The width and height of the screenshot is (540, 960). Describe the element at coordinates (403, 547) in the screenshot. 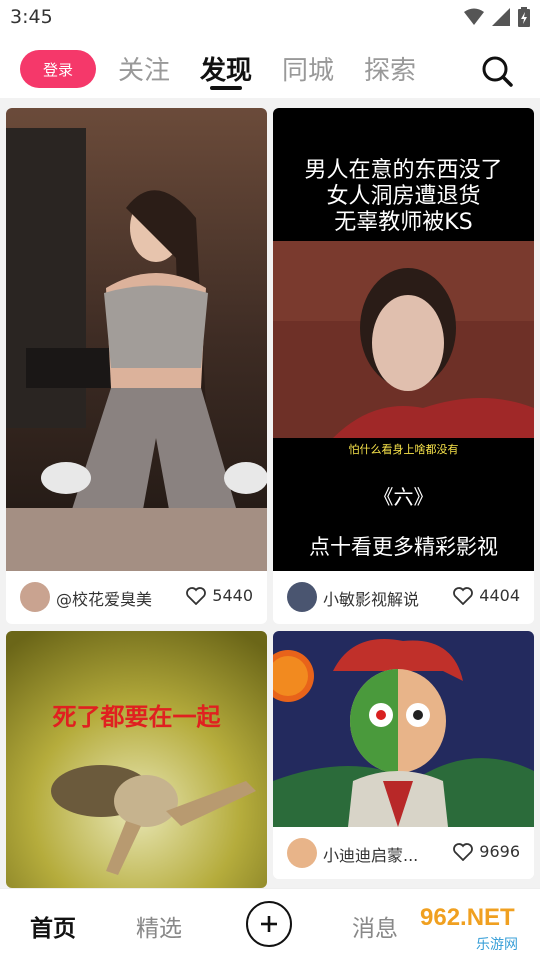

I see `call-to-action-text: 点十看更多精彩影视` at that location.